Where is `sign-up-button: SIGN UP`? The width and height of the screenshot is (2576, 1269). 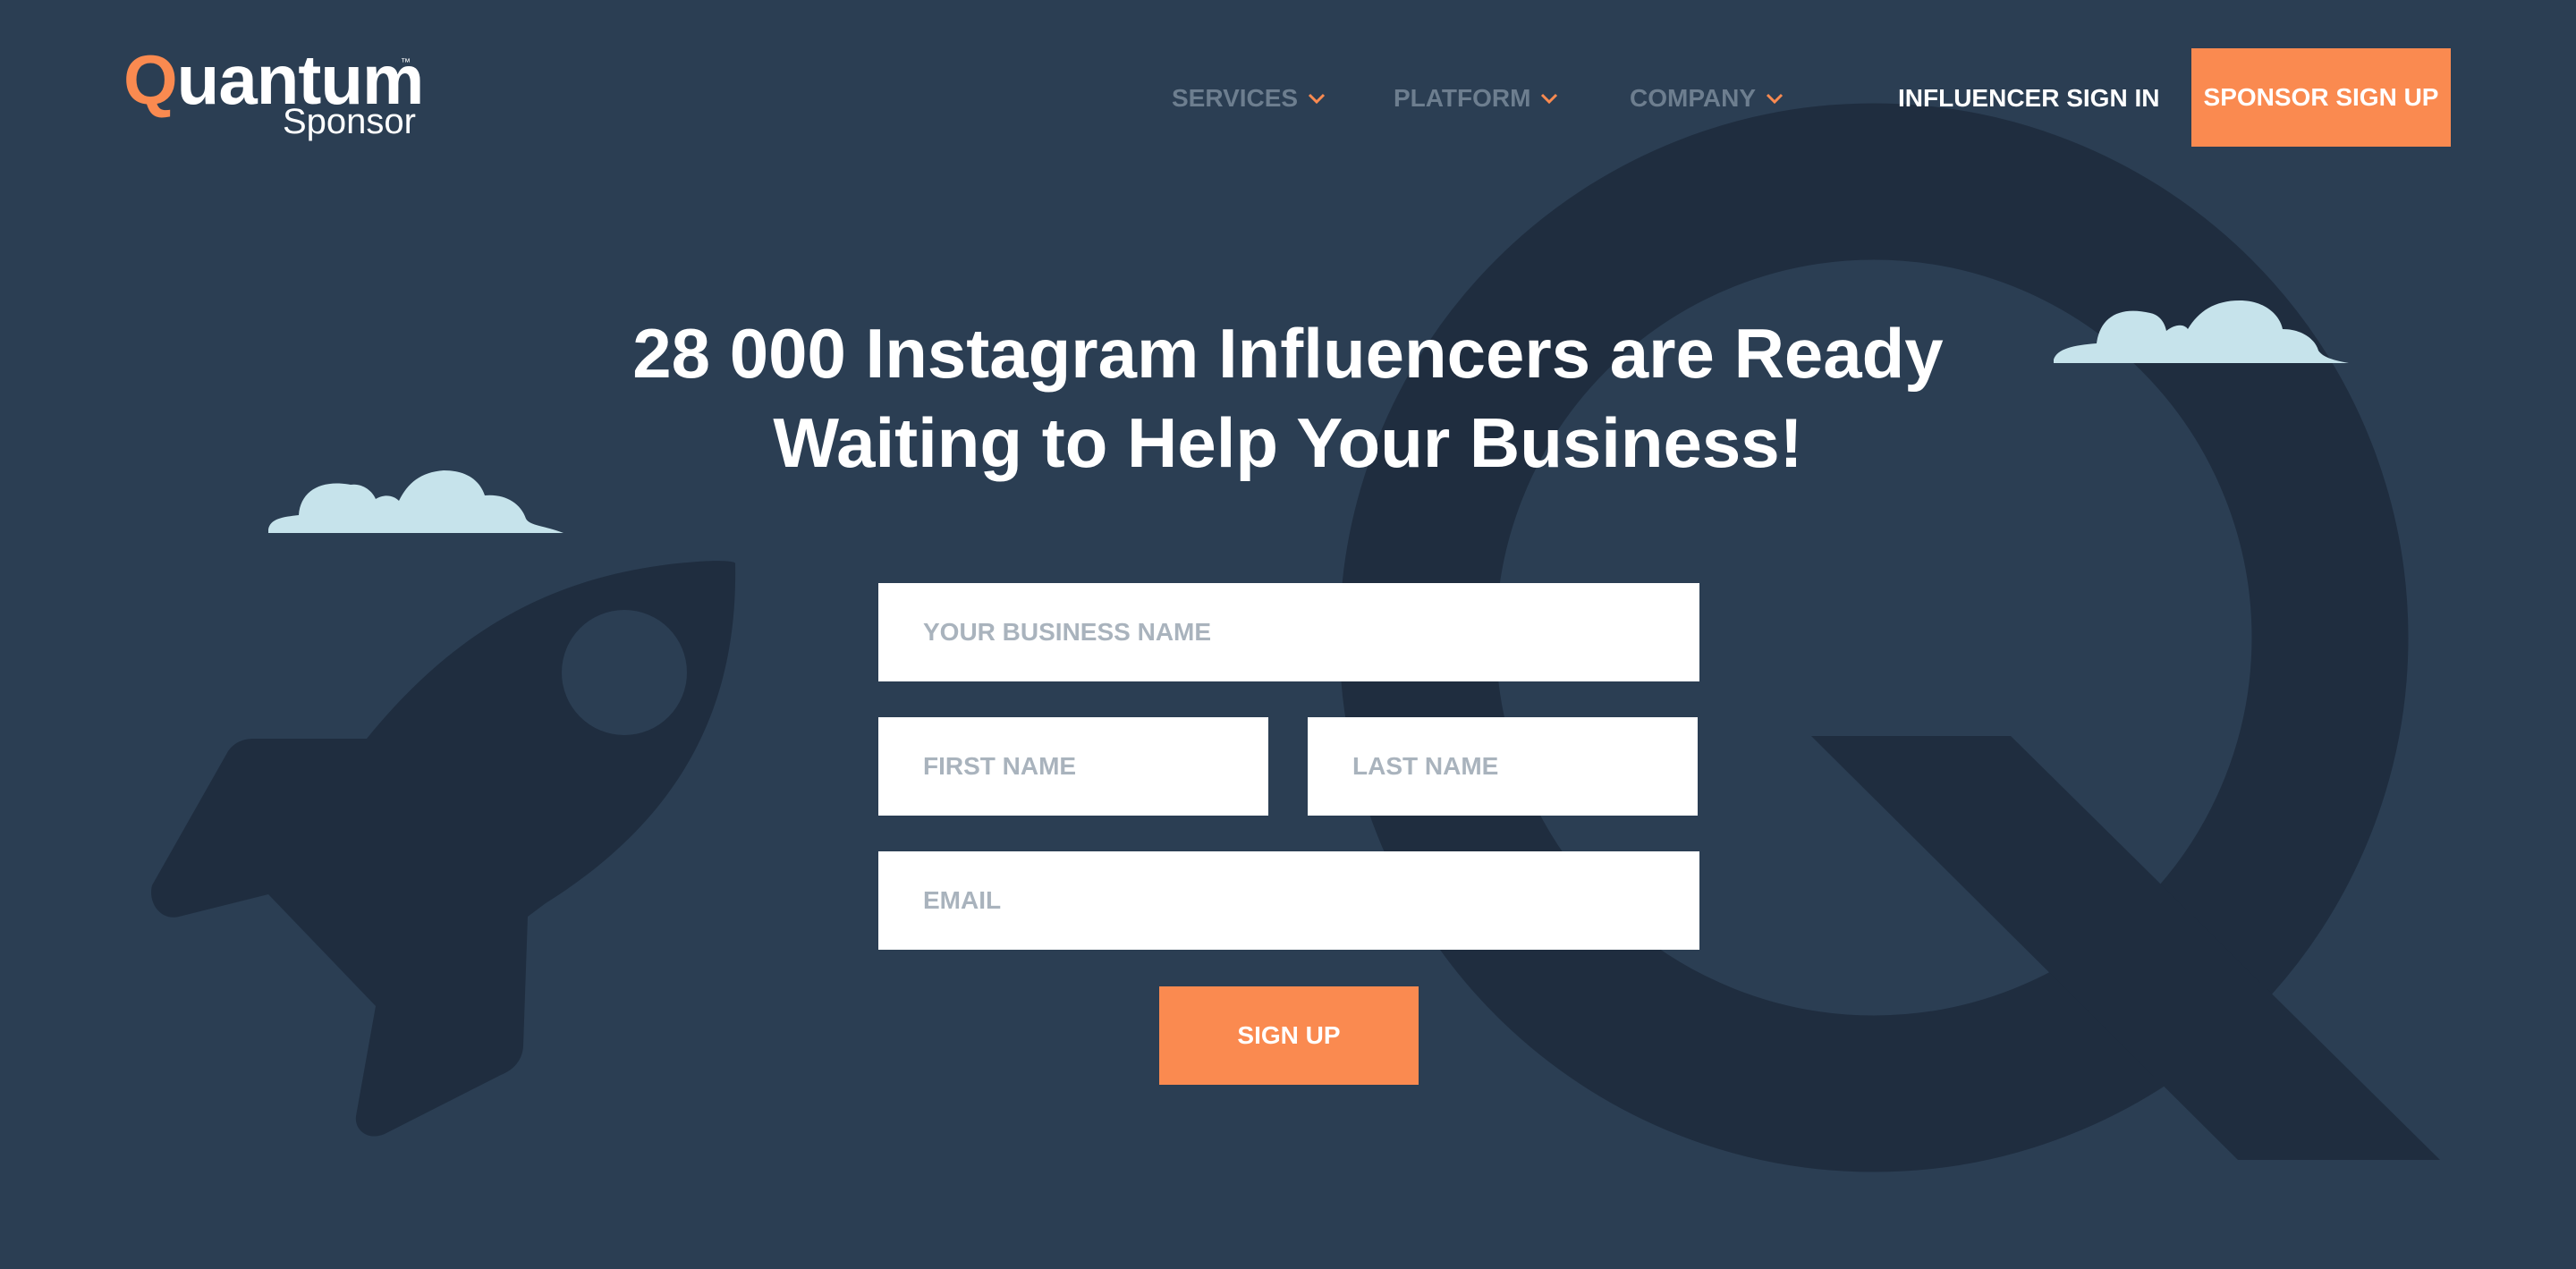 sign-up-button: SIGN UP is located at coordinates (1289, 1035).